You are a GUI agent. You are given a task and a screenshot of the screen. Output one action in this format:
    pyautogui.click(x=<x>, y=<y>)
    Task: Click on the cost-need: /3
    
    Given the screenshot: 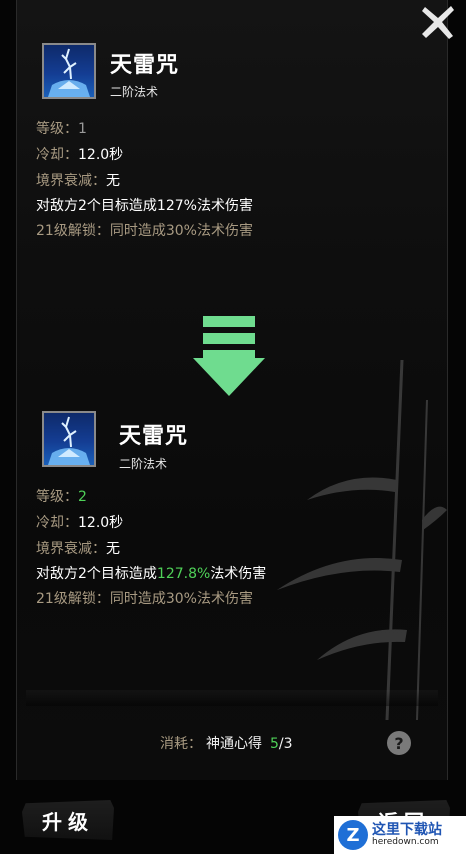 What is the action you would take?
    pyautogui.click(x=285, y=744)
    